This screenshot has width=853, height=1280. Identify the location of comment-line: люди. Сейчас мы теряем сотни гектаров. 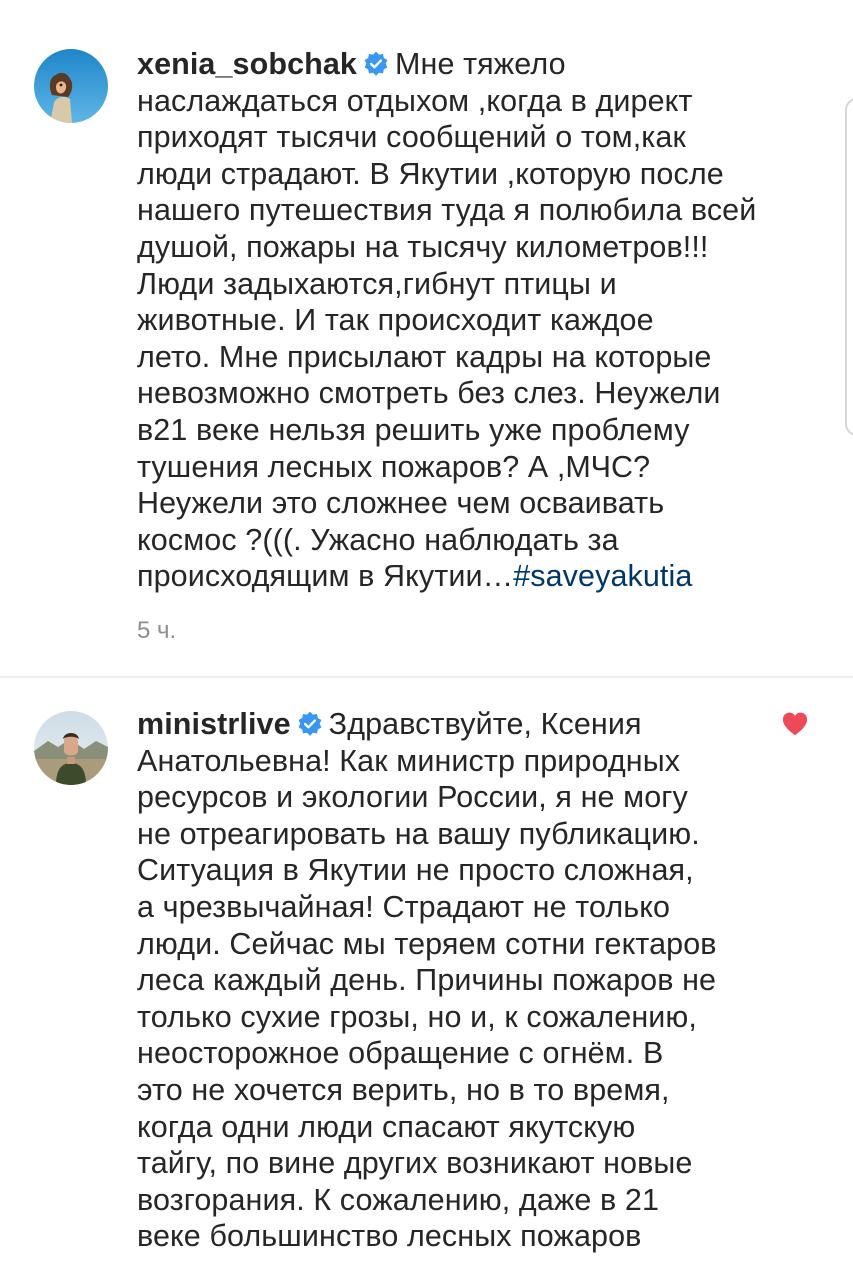
(427, 943).